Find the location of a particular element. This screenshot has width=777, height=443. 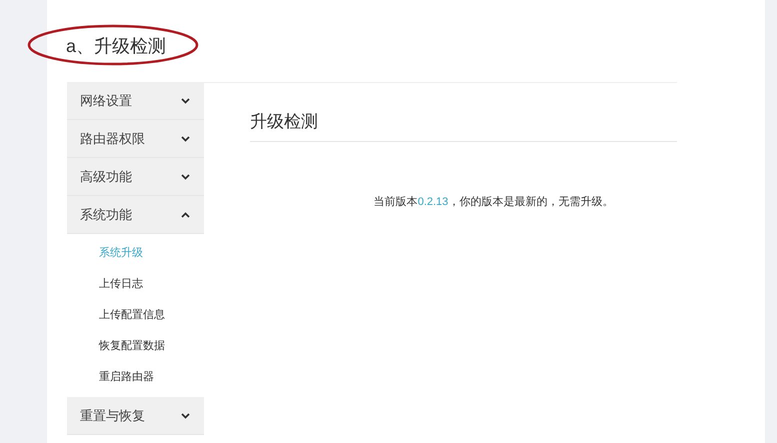

page-heading: a、升级检测 is located at coordinates (116, 46).